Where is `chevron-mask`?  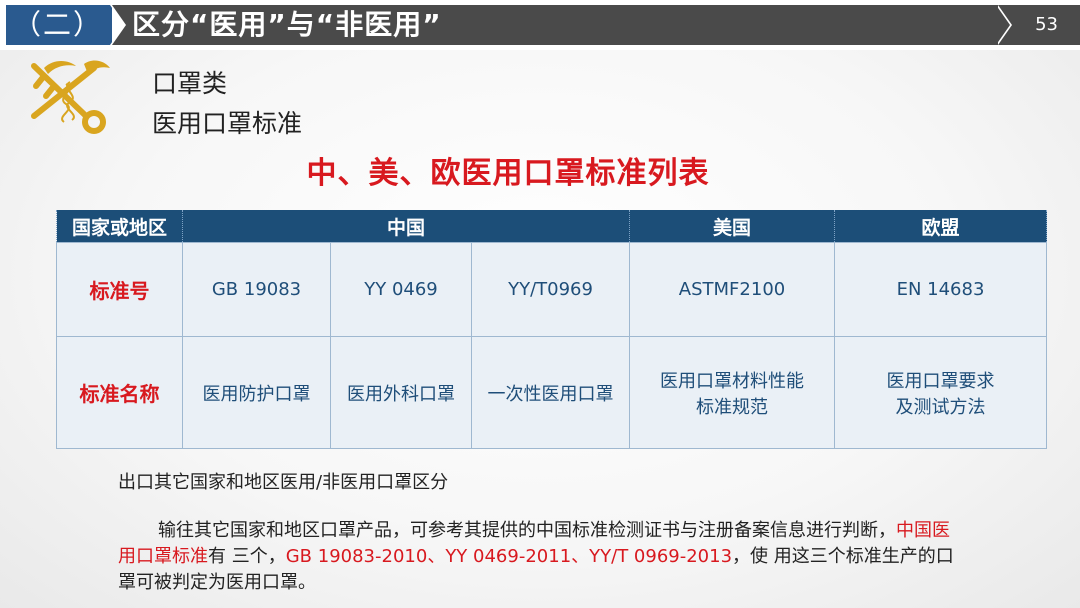 chevron-mask is located at coordinates (1003, 25).